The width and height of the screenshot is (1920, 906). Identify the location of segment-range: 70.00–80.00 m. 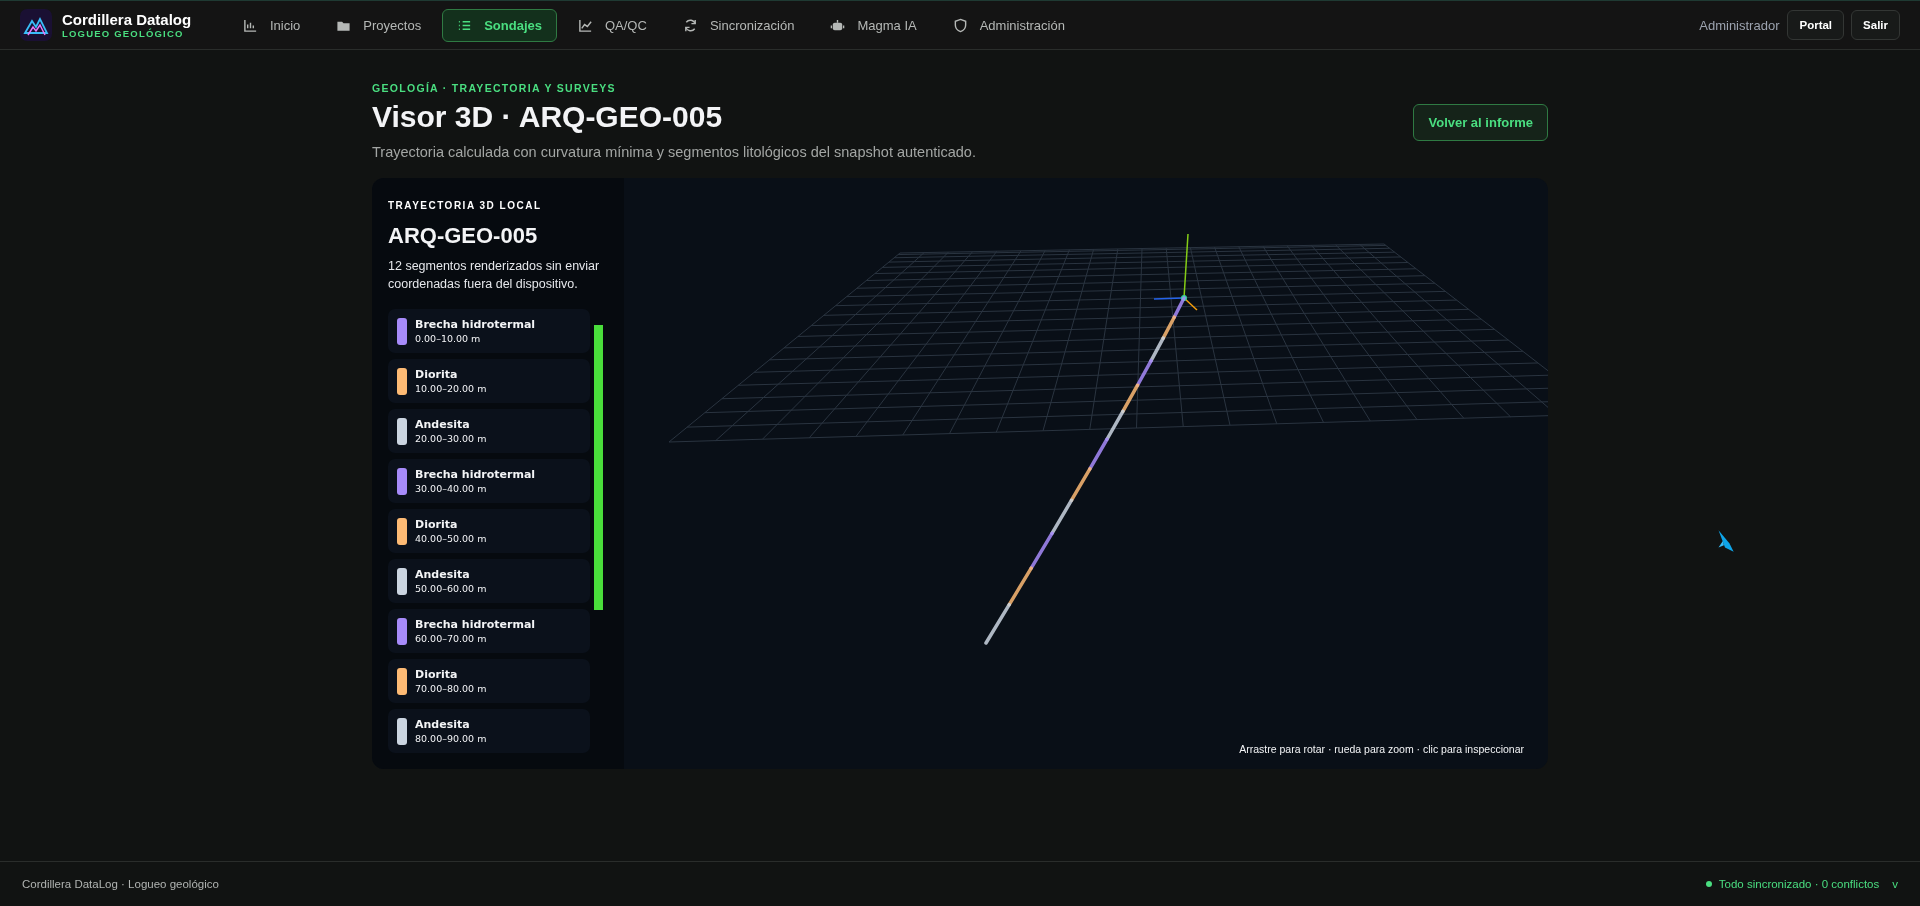
(451, 689).